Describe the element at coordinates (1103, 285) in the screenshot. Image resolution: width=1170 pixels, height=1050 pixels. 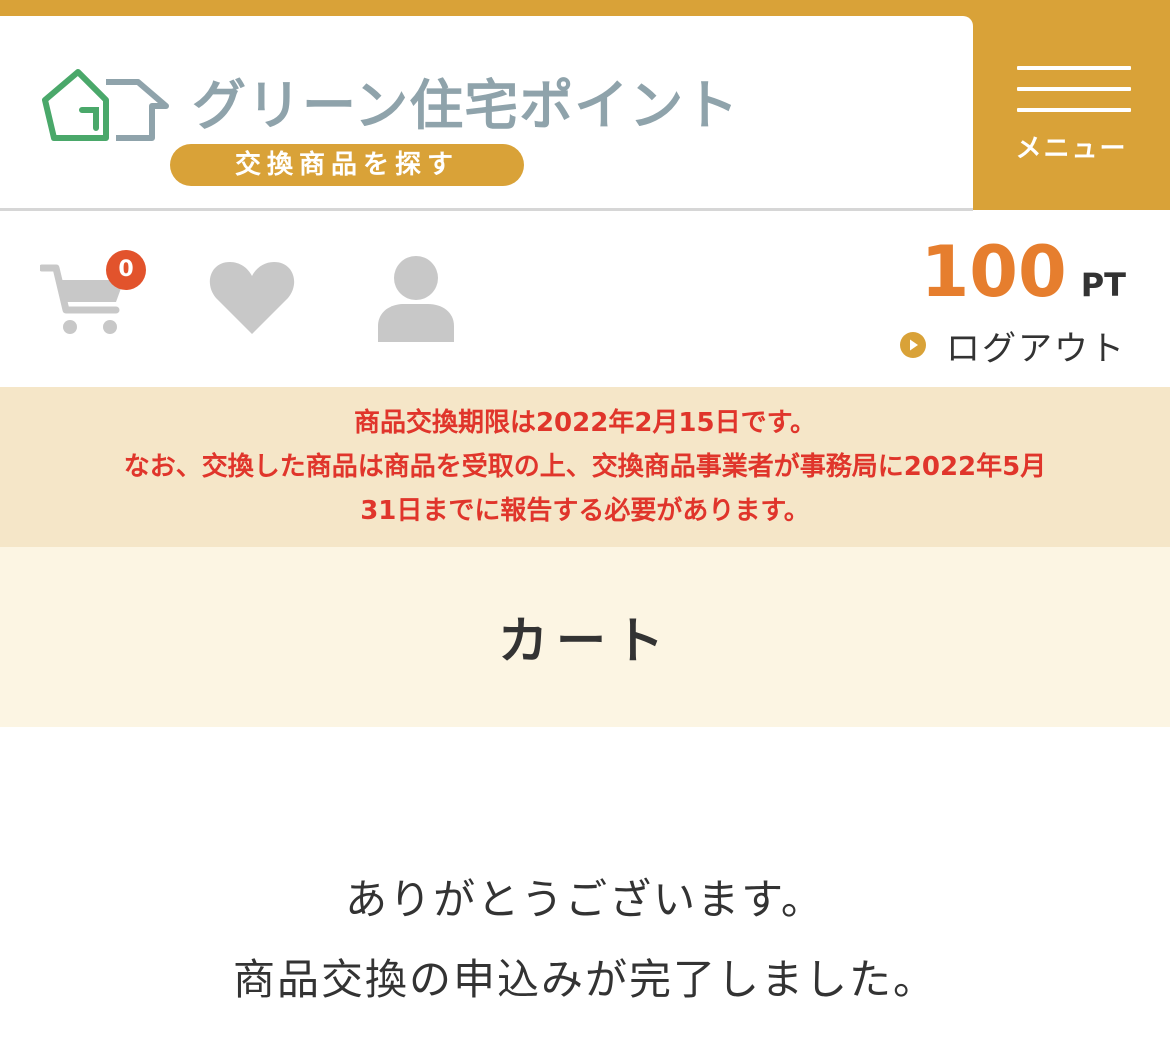
I see `points-unit: PT` at that location.